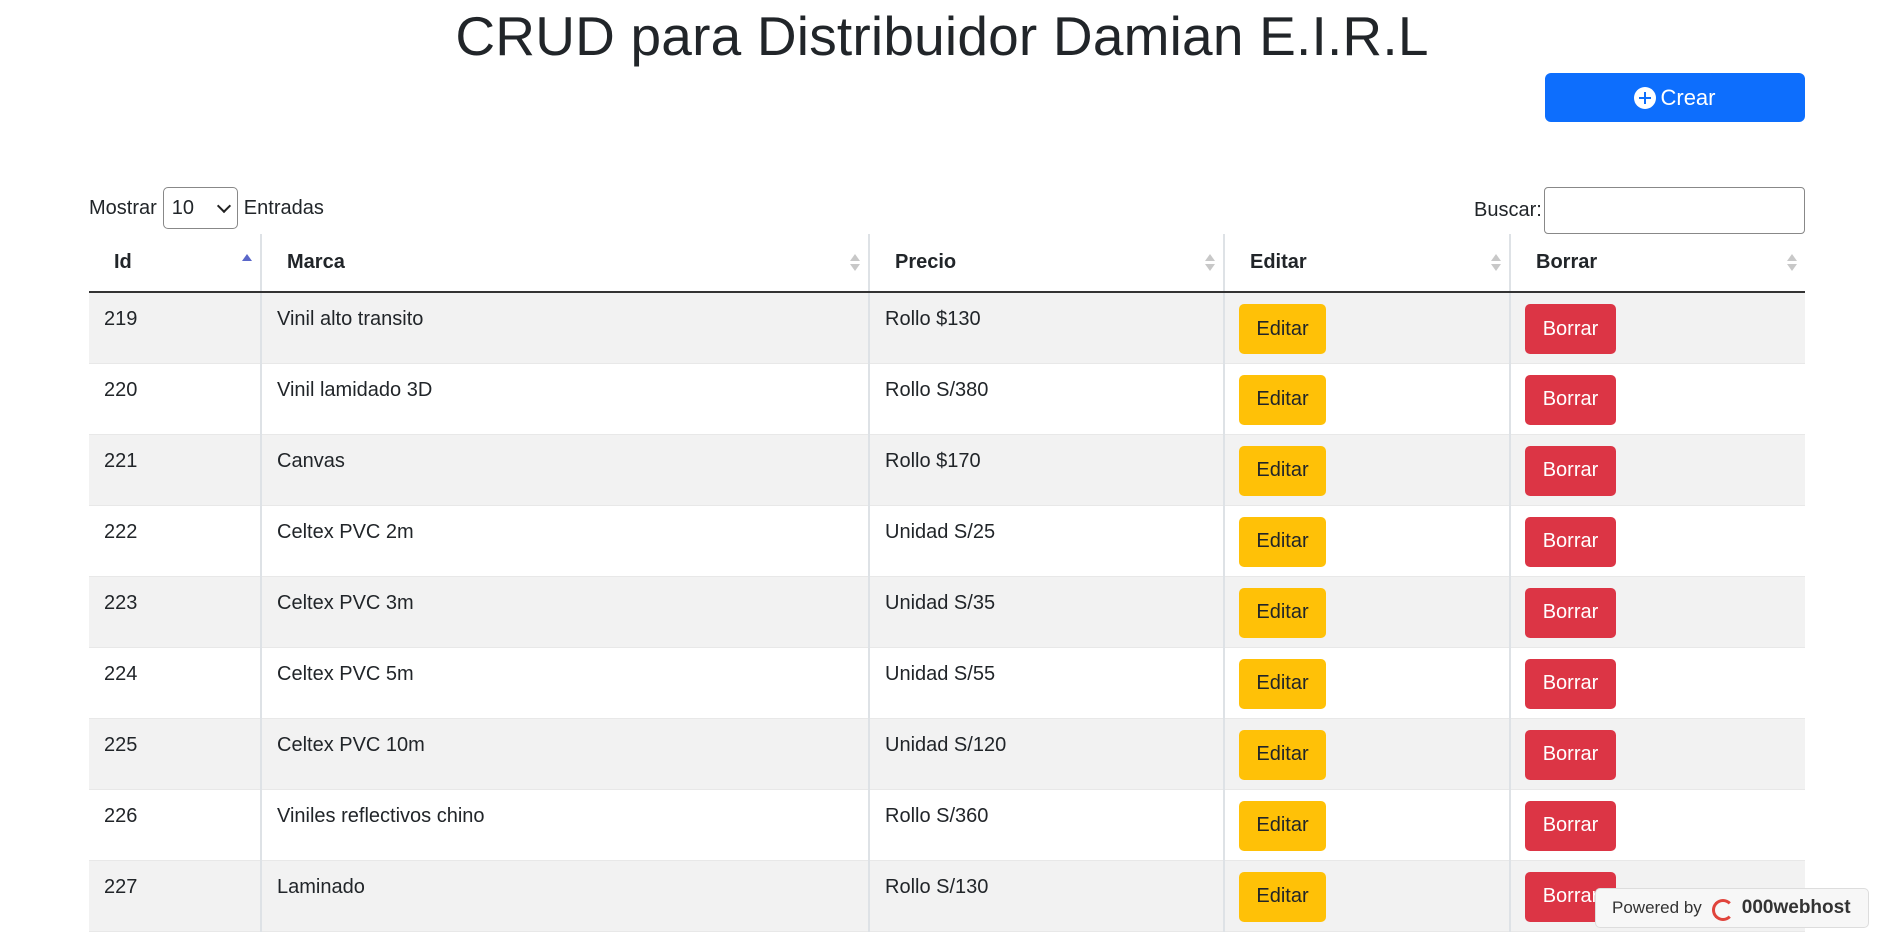 The image size is (1884, 932). I want to click on entries-select: 10, so click(200, 208).